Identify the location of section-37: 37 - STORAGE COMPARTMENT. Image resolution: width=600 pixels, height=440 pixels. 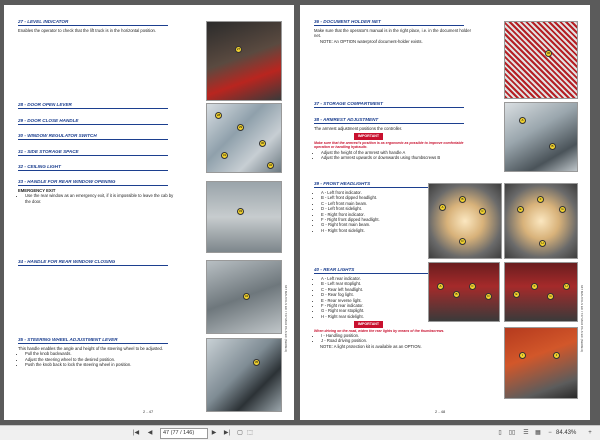
(389, 105).